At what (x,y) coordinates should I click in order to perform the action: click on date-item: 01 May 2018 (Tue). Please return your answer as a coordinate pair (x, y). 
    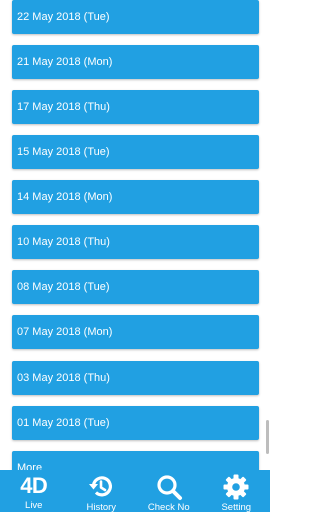
    Looking at the image, I should click on (135, 423).